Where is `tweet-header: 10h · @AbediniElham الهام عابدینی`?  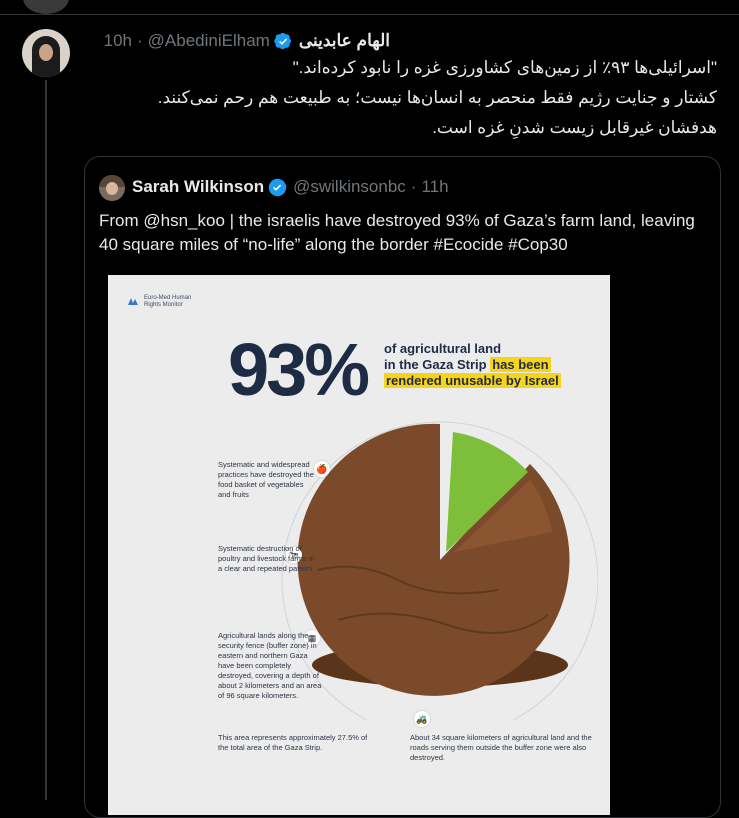 tweet-header: 10h · @AbediniElham الهام عابدینی is located at coordinates (247, 41).